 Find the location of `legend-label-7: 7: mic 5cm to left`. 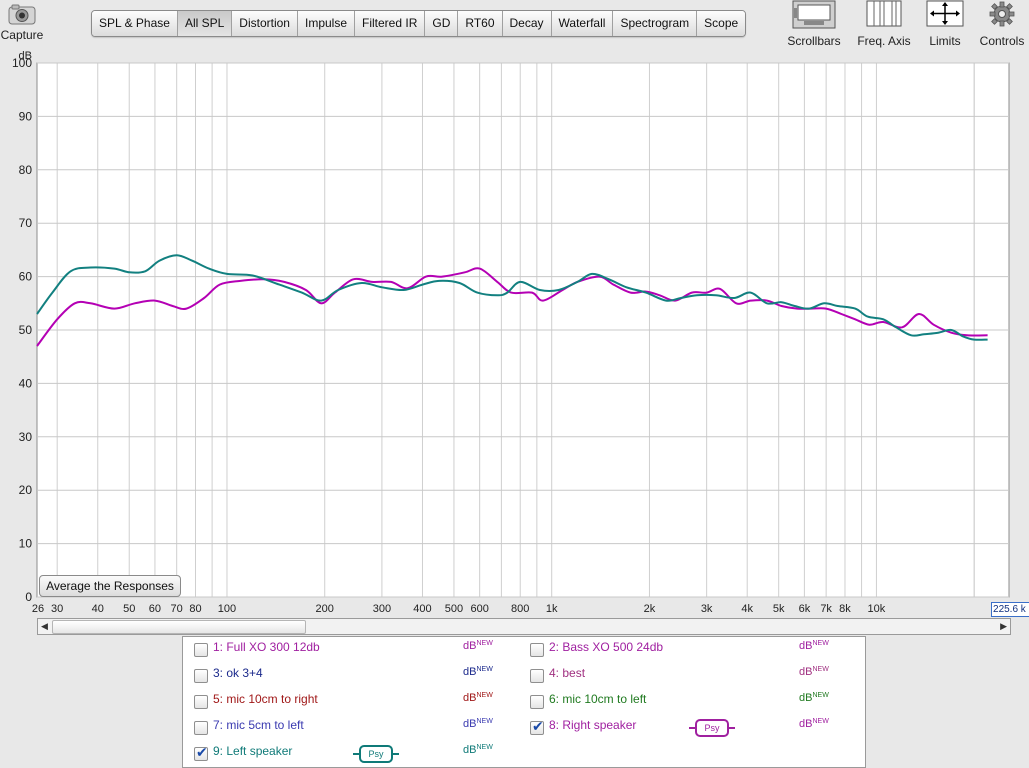

legend-label-7: 7: mic 5cm to left is located at coordinates (258, 725).